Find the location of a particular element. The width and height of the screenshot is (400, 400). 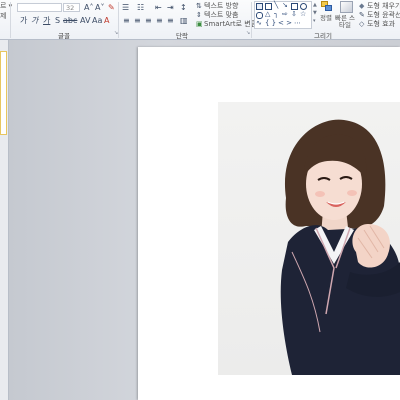

arrange-icon is located at coordinates (326, 6).